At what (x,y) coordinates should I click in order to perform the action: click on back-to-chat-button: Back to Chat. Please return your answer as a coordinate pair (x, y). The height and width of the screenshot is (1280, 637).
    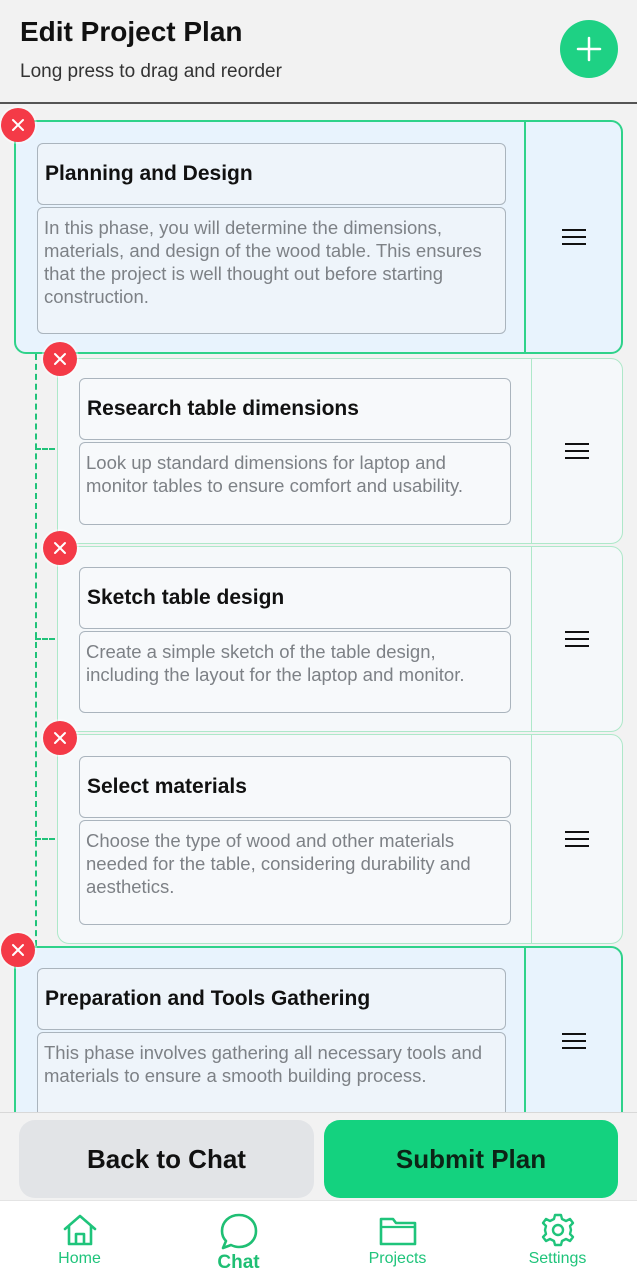
    Looking at the image, I should click on (166, 1159).